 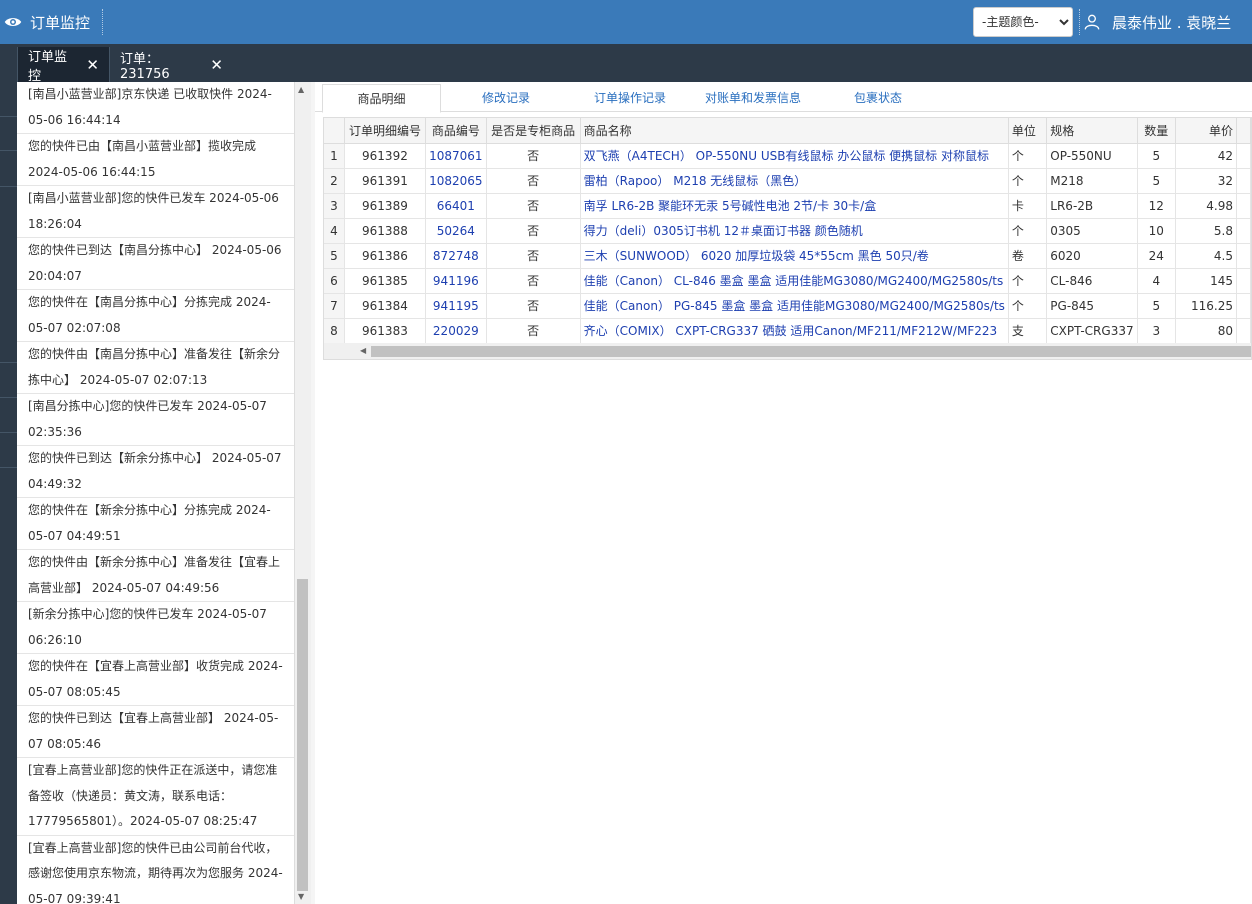 What do you see at coordinates (626, 64) in the screenshot?
I see `page-tab-bar: 订单监控 ✕ 订单：231756 ✕` at bounding box center [626, 64].